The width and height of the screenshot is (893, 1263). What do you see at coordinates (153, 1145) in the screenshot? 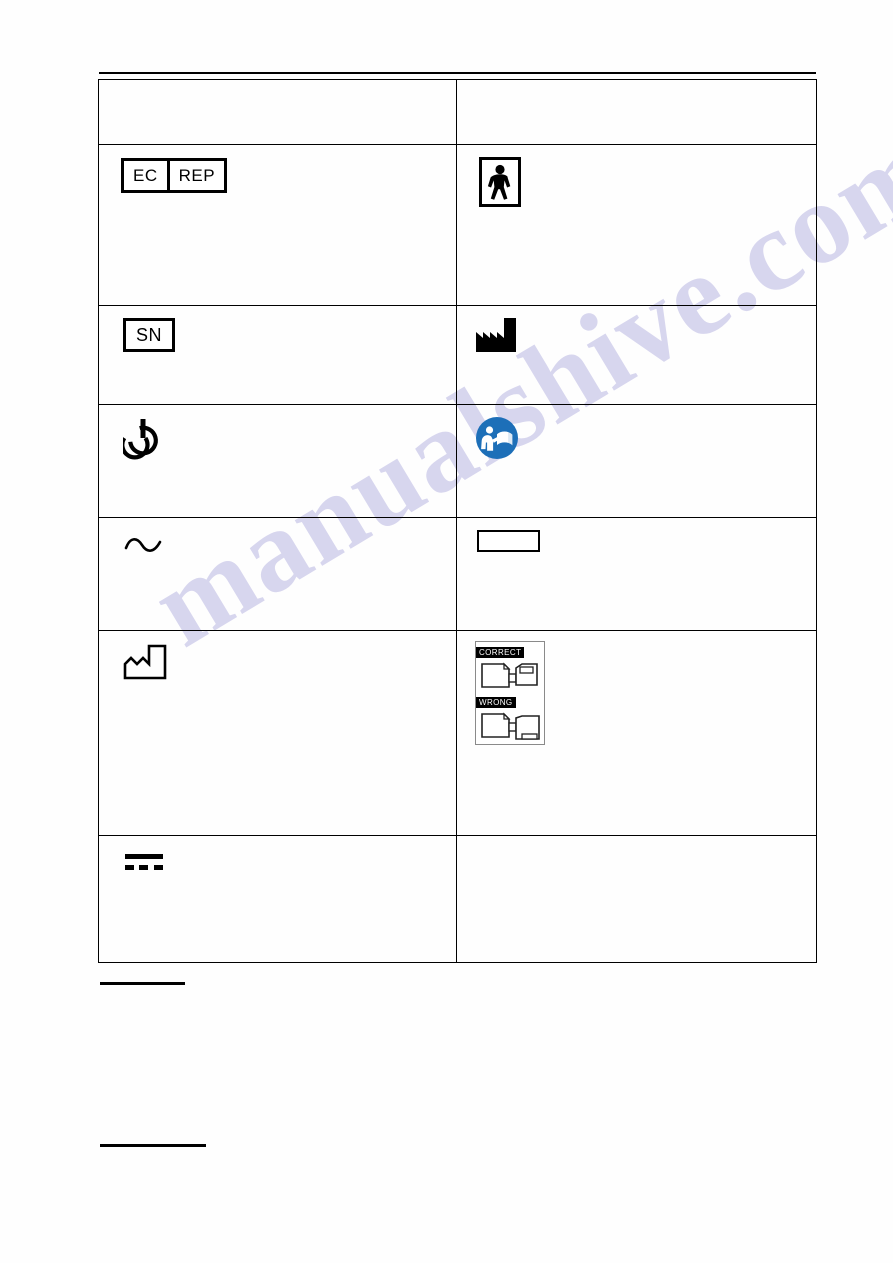
I see `section-heading-underline-two` at bounding box center [153, 1145].